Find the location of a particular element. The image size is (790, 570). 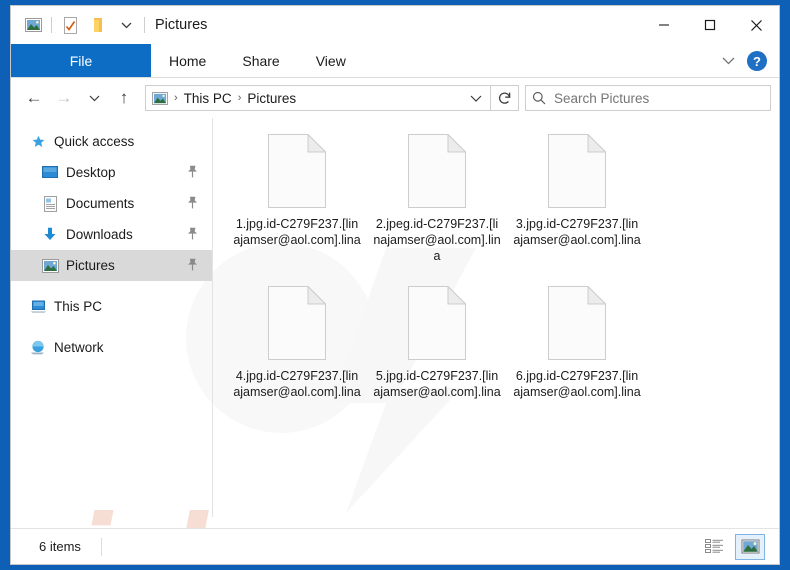

search-icon is located at coordinates (539, 98).